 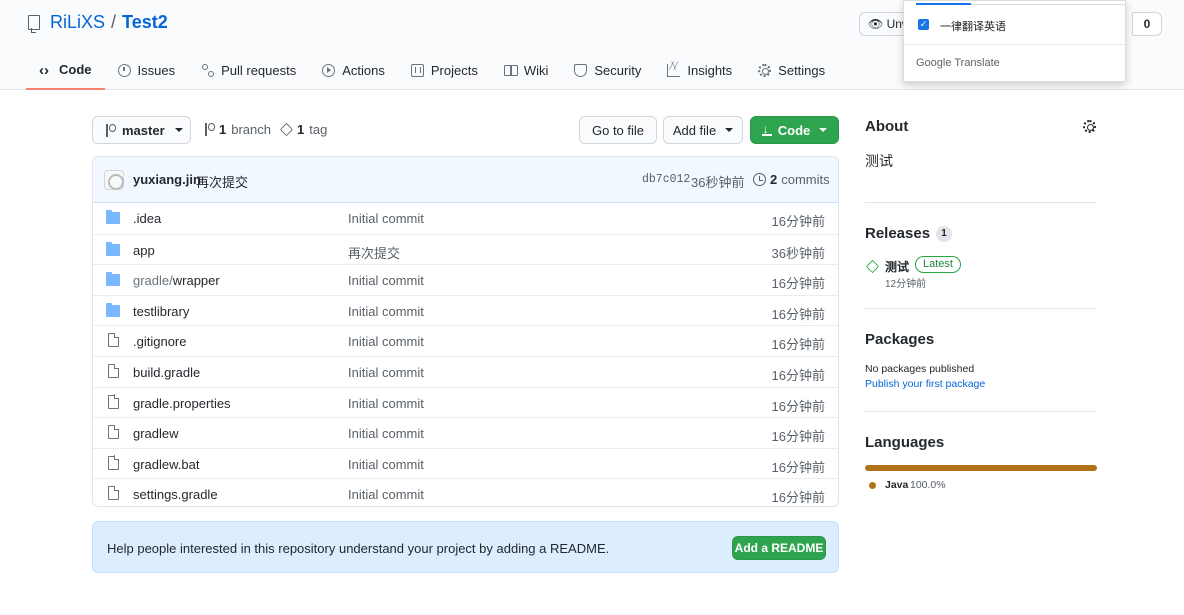 I want to click on avatar, so click(x=114, y=180).